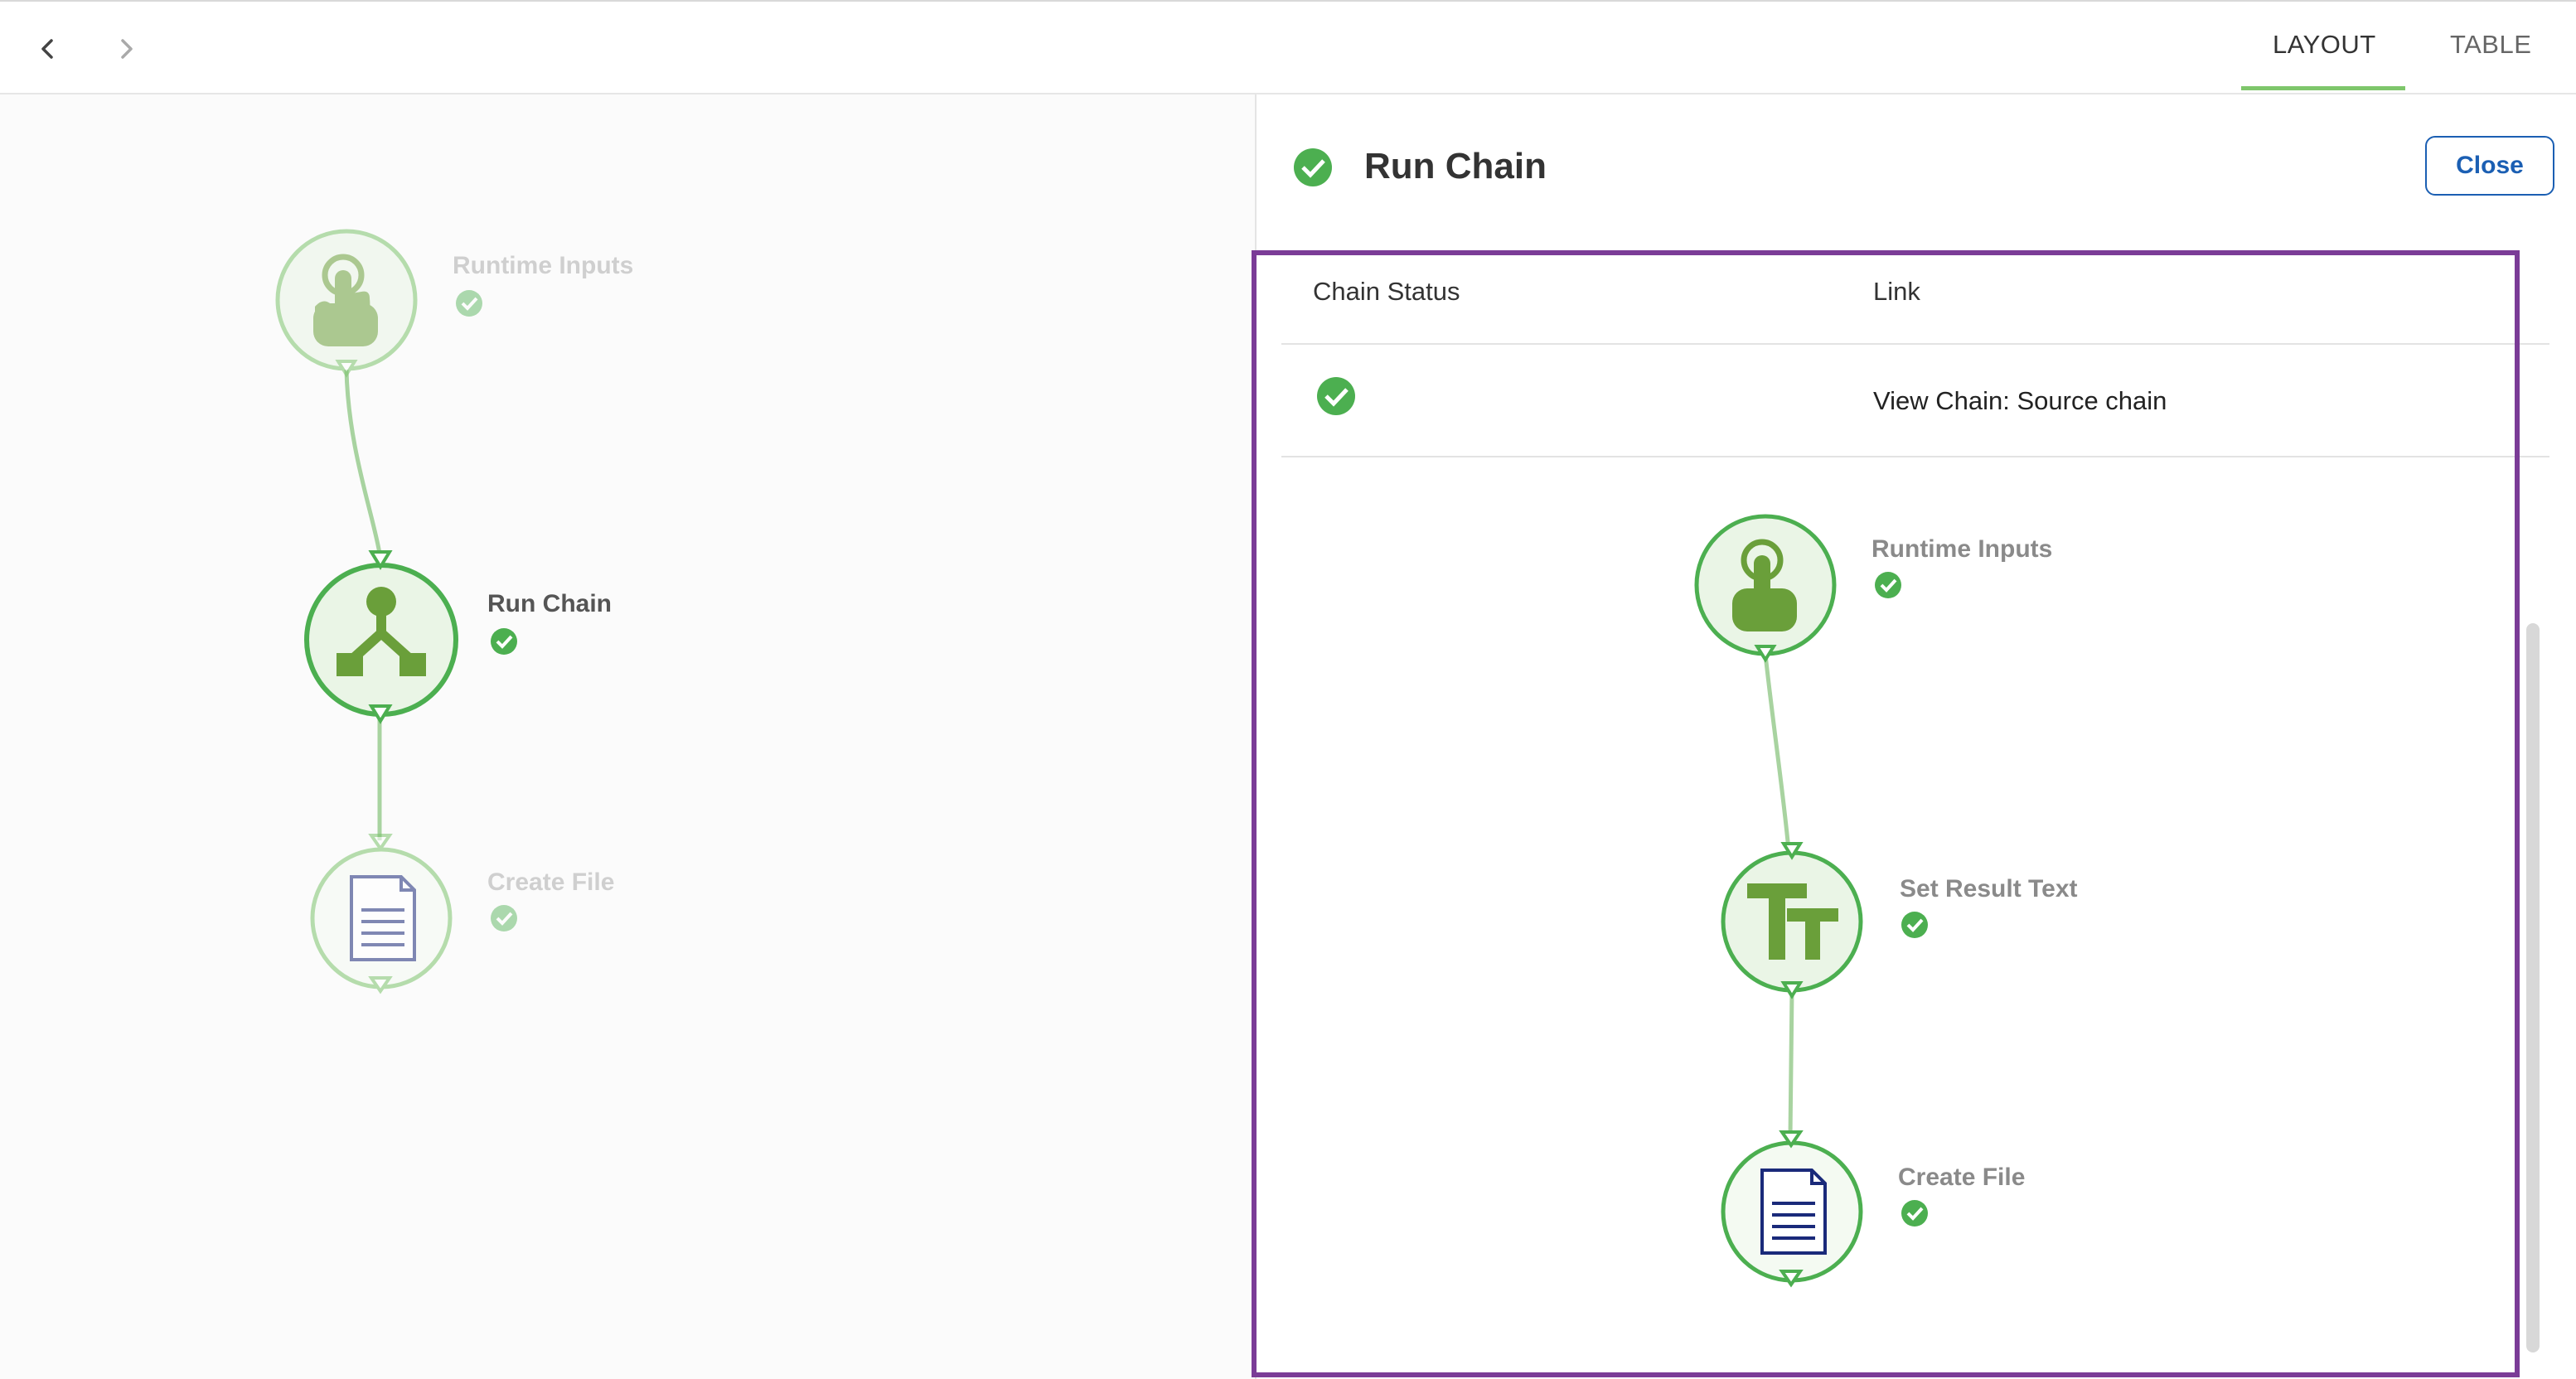 The height and width of the screenshot is (1379, 2576). What do you see at coordinates (1765, 588) in the screenshot?
I see `preview-node-runtime-inputs` at bounding box center [1765, 588].